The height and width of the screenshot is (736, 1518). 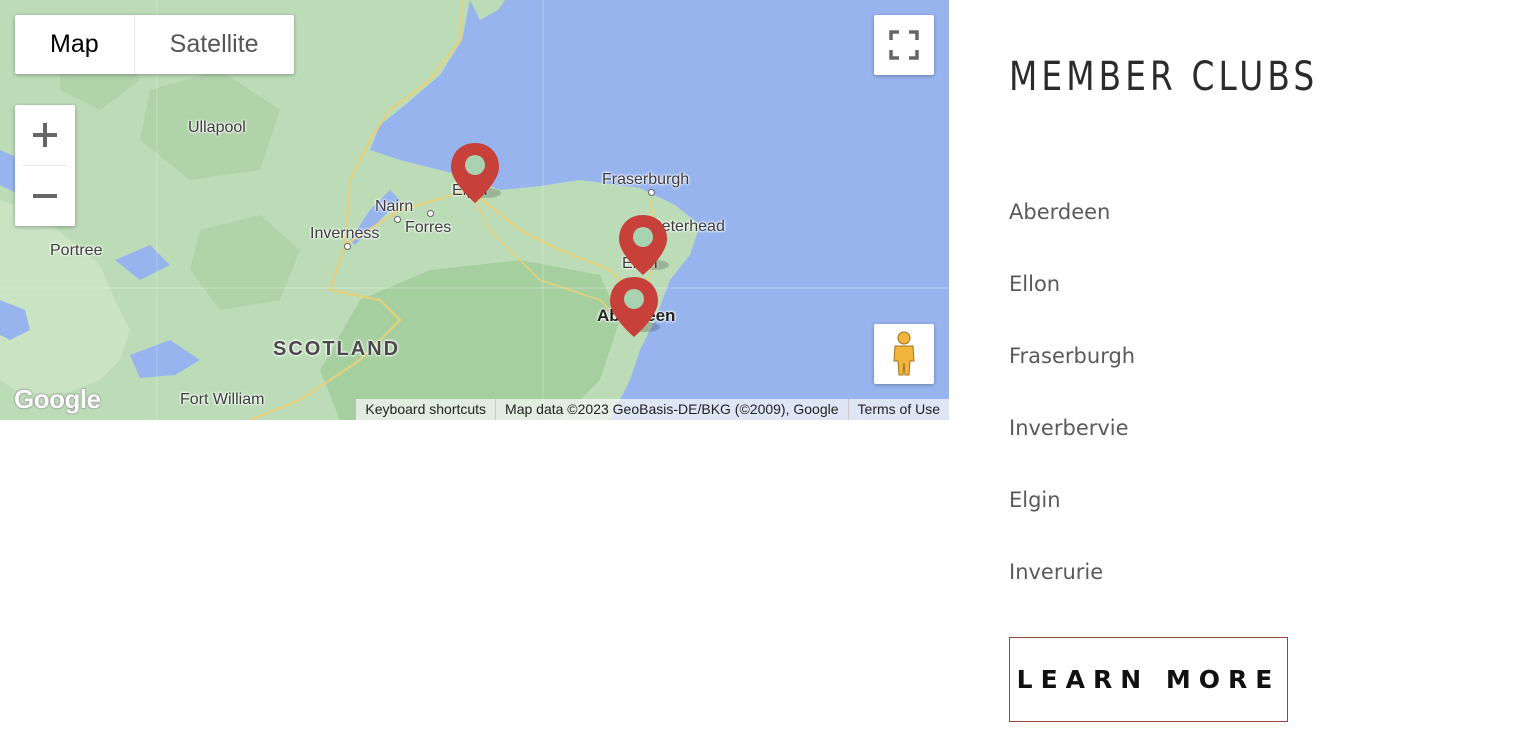 I want to click on label-portree: Portree, so click(x=76, y=250).